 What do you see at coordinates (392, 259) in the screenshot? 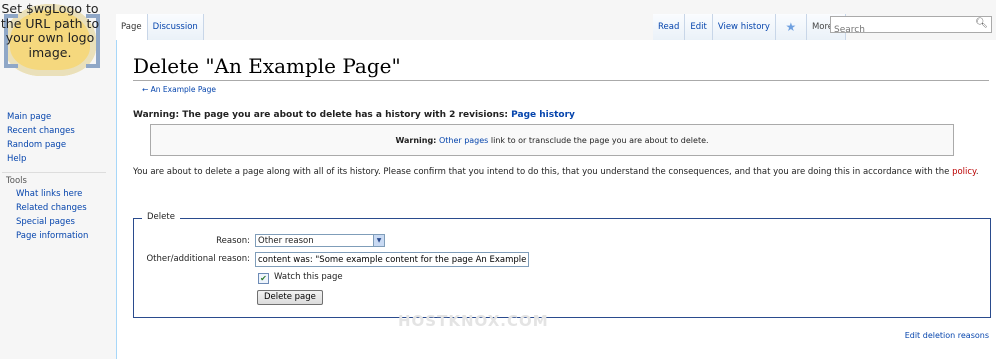
I see `other-reason-input` at bounding box center [392, 259].